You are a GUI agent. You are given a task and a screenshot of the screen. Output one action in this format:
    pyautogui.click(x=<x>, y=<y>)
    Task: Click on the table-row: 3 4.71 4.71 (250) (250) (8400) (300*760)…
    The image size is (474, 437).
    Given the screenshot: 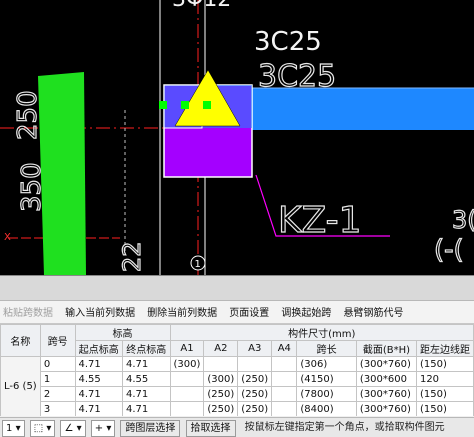 What is the action you would take?
    pyautogui.click(x=237, y=408)
    